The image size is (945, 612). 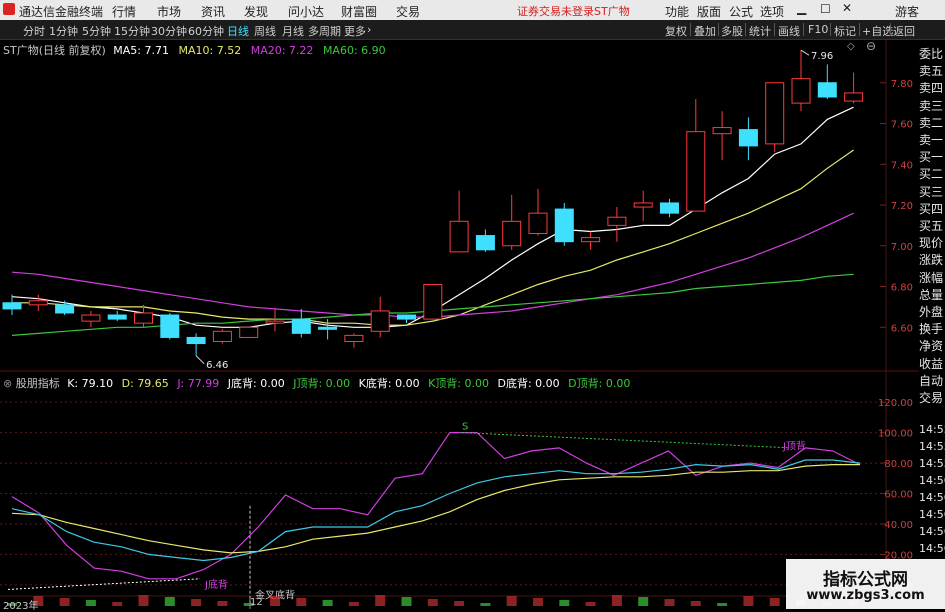 I want to click on quote-field-11: 现价, so click(x=931, y=243).